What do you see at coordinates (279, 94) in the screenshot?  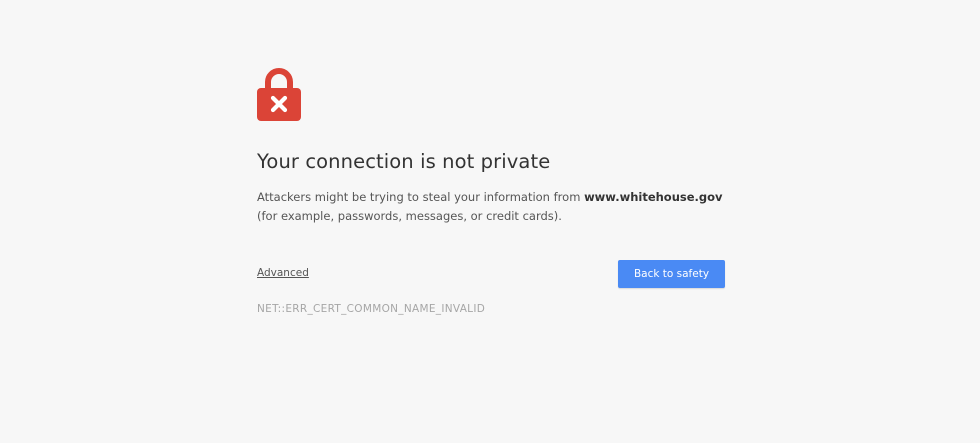 I see `lock-with-x-icon` at bounding box center [279, 94].